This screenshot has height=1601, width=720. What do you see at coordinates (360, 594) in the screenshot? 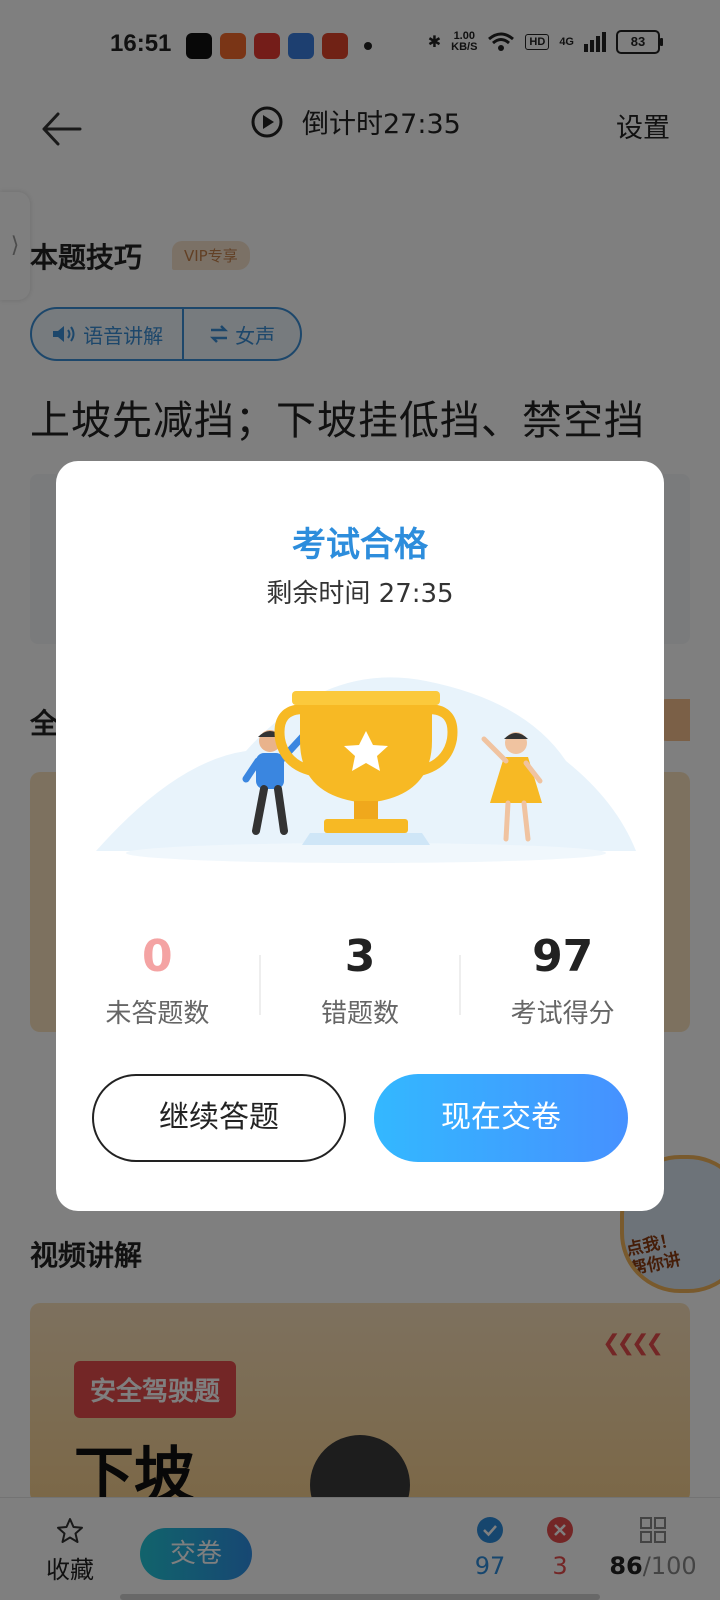
I see `remaining-time: 剩余时间 27:35` at bounding box center [360, 594].